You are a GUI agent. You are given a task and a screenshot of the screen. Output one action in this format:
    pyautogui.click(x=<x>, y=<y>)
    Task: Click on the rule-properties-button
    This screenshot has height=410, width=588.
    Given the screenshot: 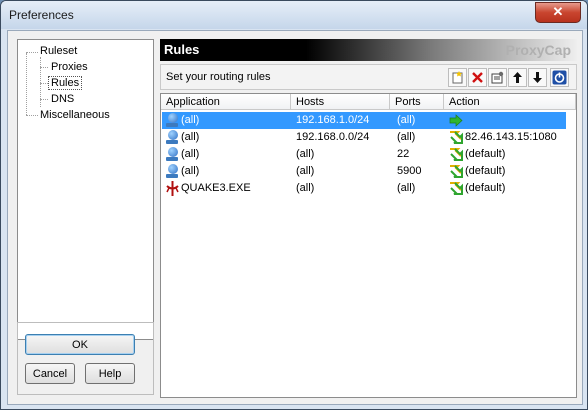 What is the action you would take?
    pyautogui.click(x=497, y=77)
    